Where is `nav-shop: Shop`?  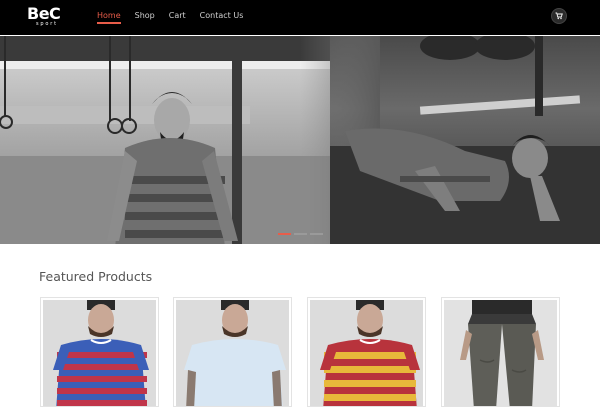 nav-shop: Shop is located at coordinates (145, 17).